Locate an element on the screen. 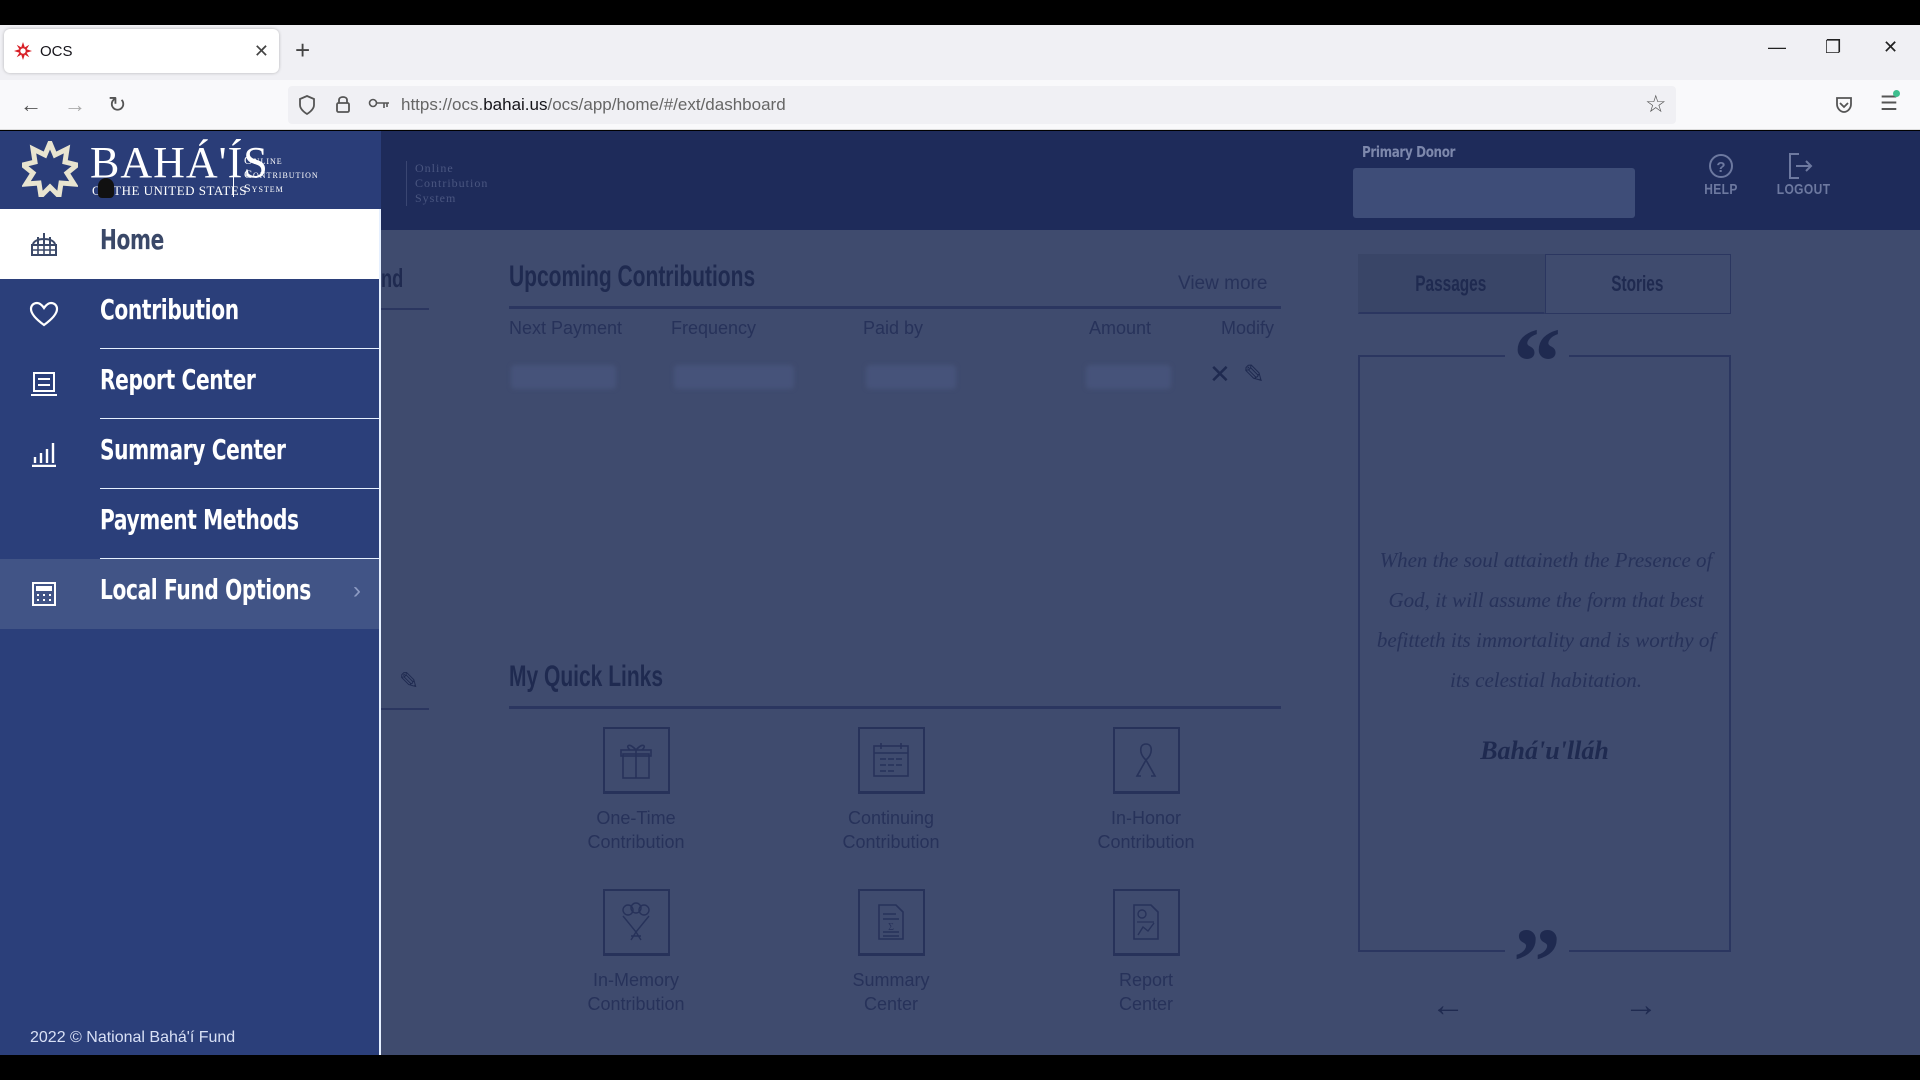 Image resolution: width=1920 pixels, height=1080 pixels. sidebar-item-summary-center: Summary Center is located at coordinates (189, 454).